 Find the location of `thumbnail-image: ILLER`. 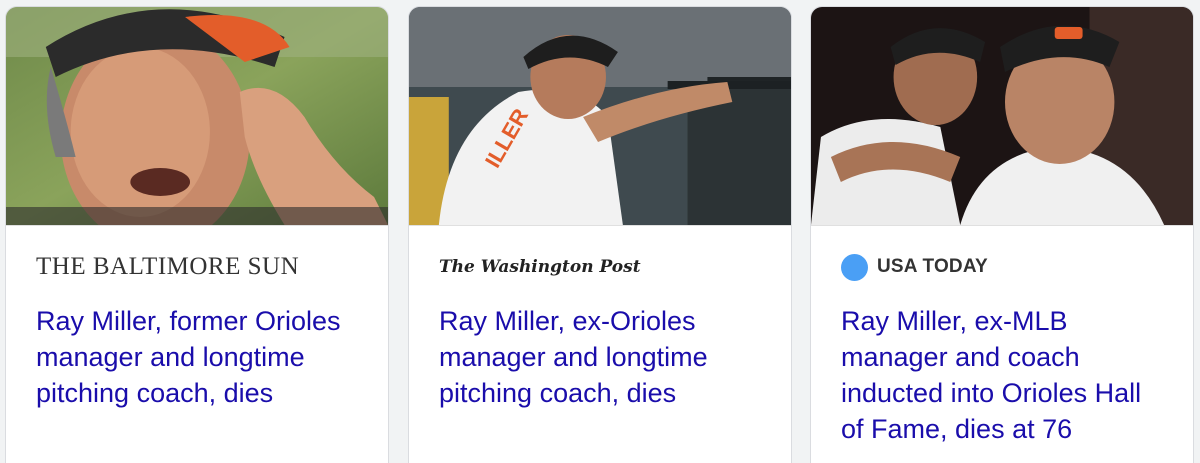

thumbnail-image: ILLER is located at coordinates (600, 116).